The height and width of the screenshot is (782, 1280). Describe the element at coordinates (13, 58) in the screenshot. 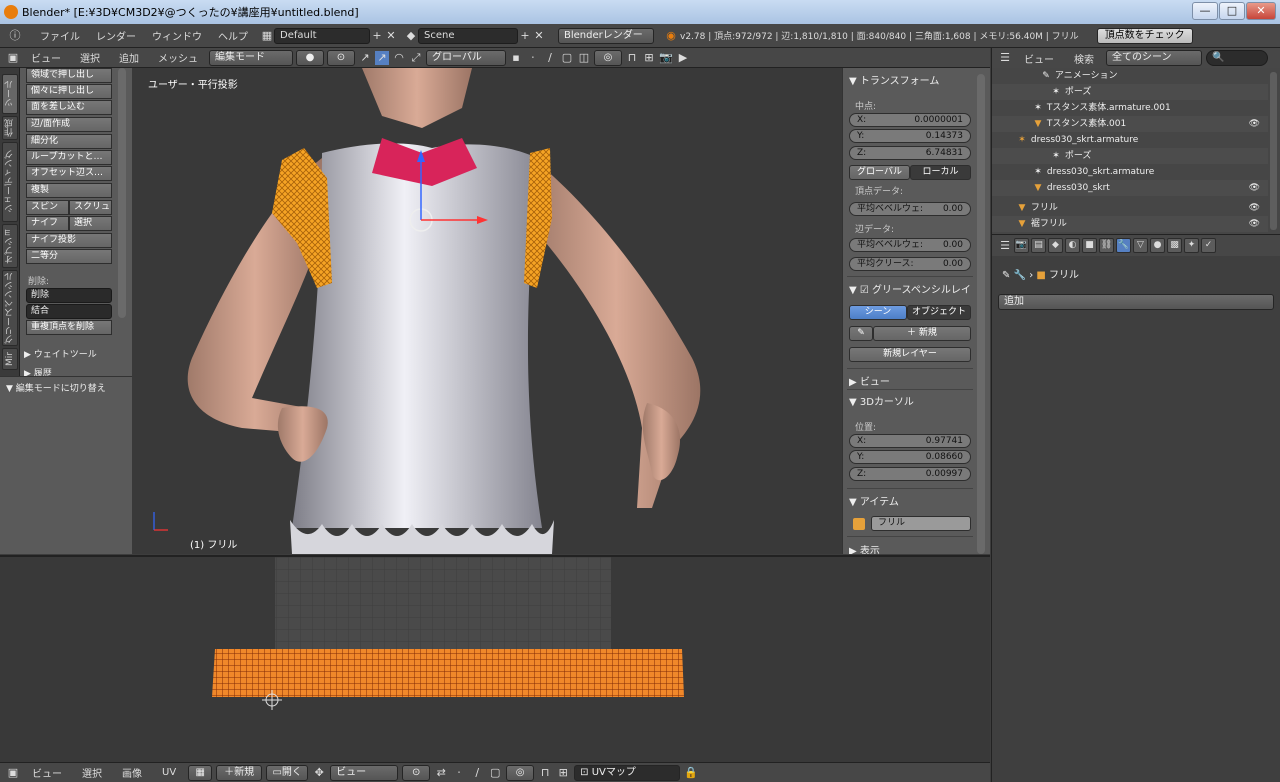

I see `editor-type-icon: ▣` at that location.